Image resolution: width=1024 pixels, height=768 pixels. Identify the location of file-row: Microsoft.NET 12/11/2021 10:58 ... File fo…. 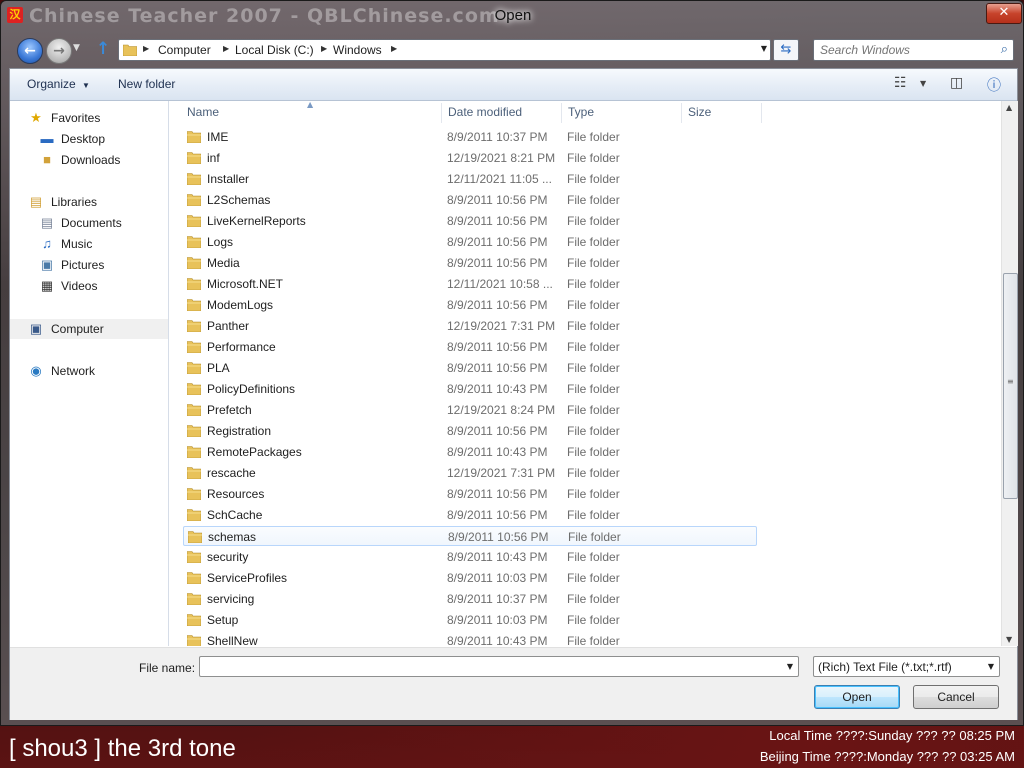
(470, 284).